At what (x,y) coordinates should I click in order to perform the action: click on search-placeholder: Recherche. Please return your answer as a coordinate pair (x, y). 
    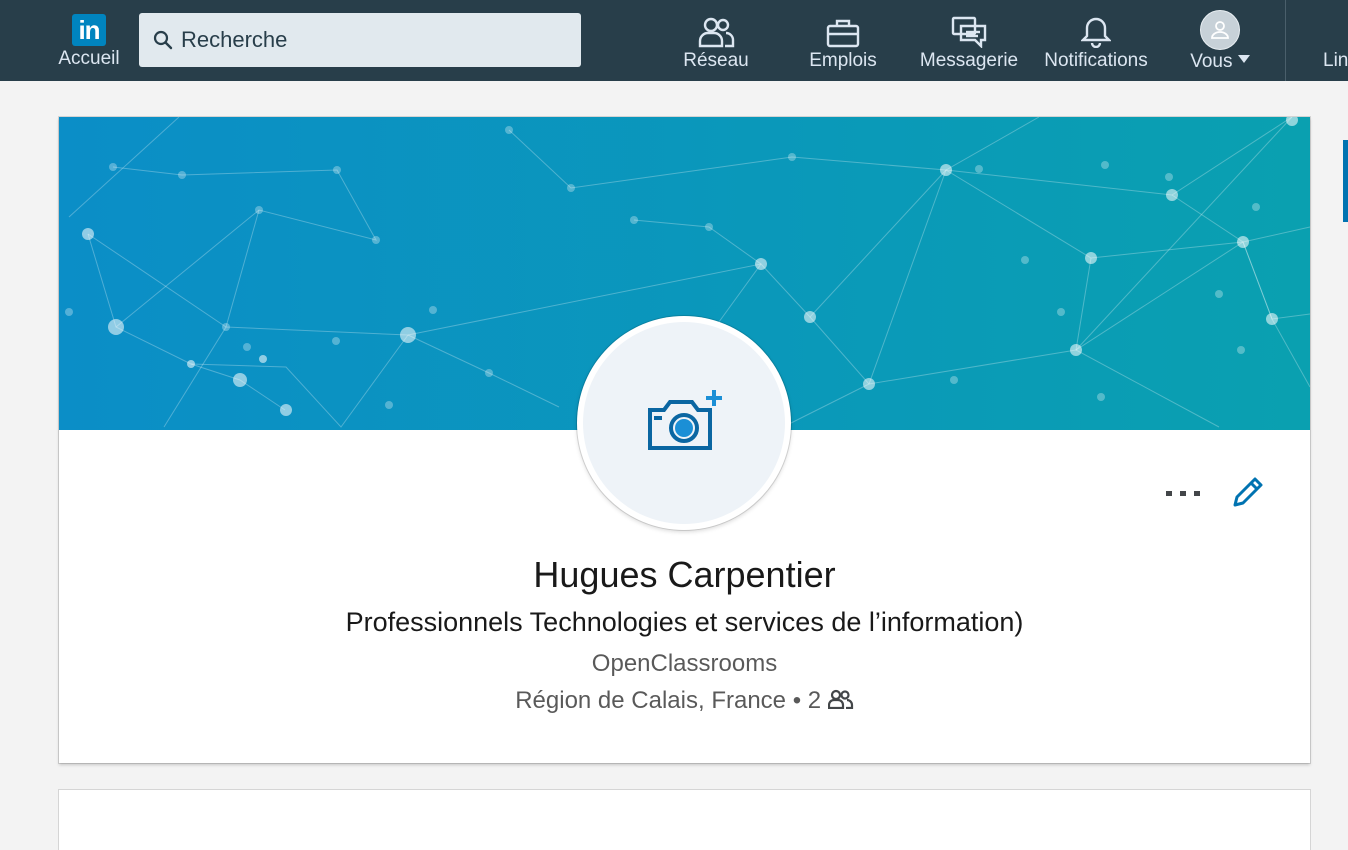
    Looking at the image, I should click on (234, 39).